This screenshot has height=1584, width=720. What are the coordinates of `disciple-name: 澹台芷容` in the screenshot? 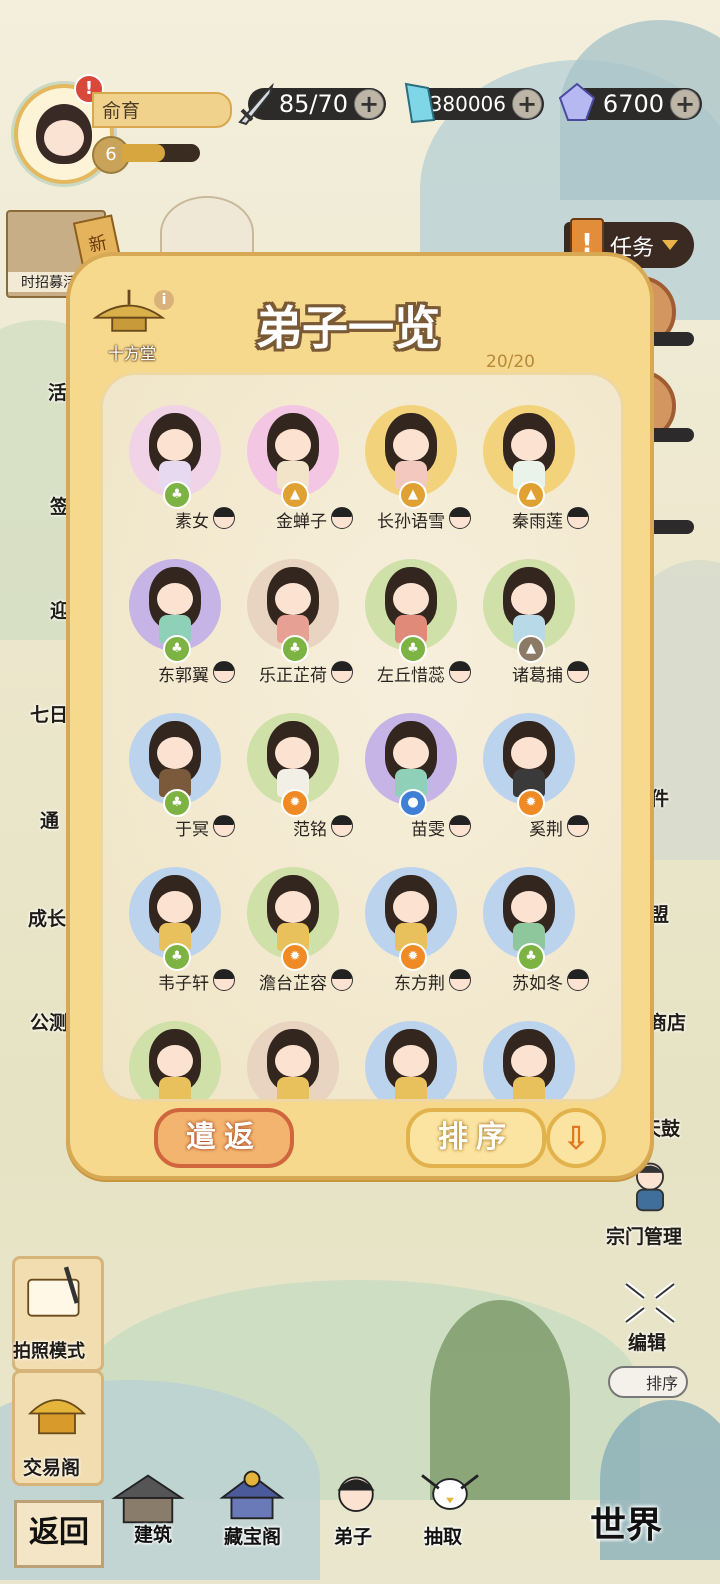 It's located at (293, 984).